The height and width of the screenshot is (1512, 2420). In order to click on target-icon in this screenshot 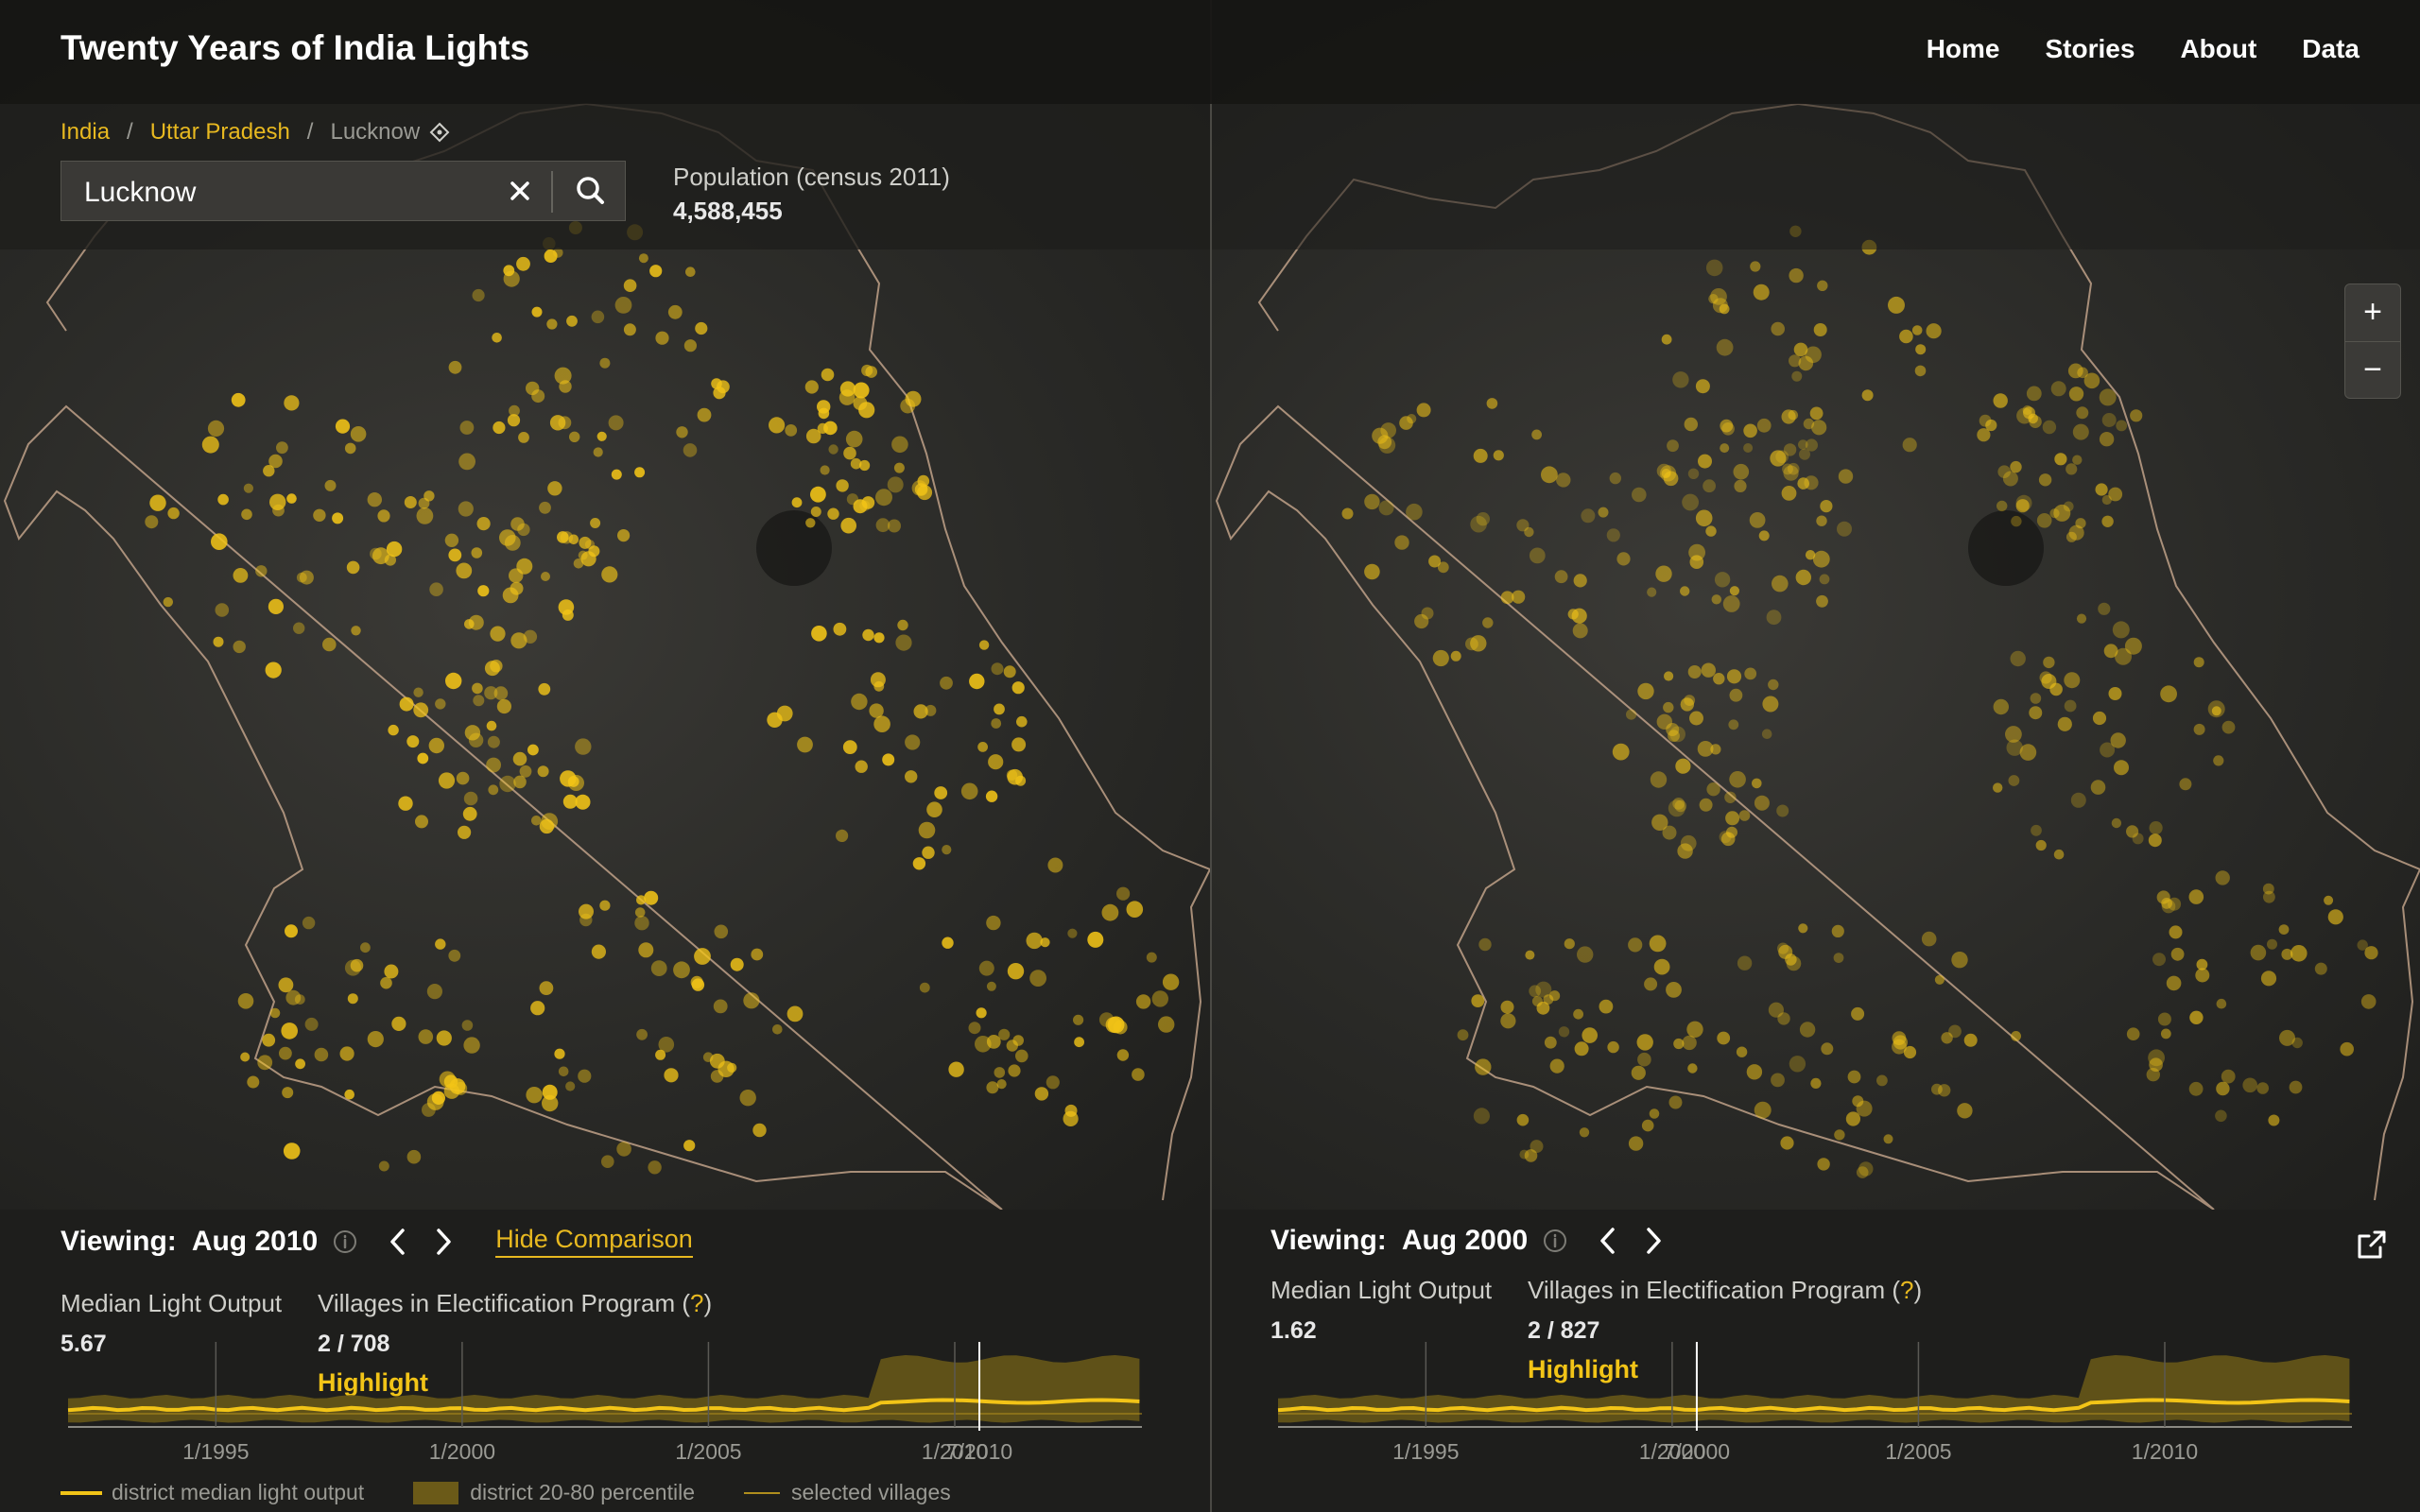, I will do `click(439, 132)`.